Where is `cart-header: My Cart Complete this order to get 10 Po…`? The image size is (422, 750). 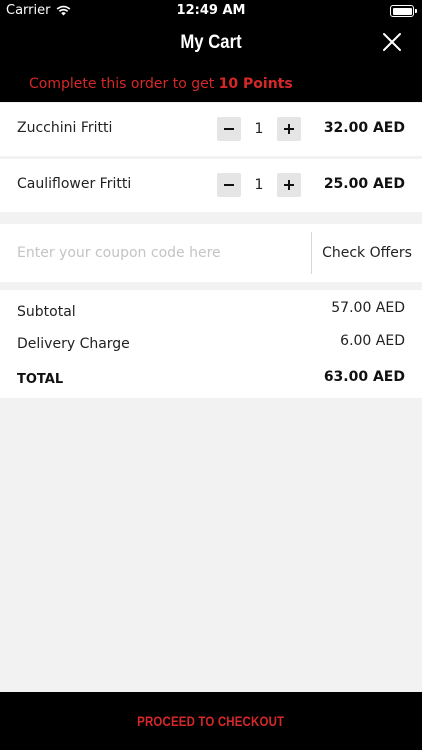 cart-header: My Cart Complete this order to get 10 Po… is located at coordinates (211, 62).